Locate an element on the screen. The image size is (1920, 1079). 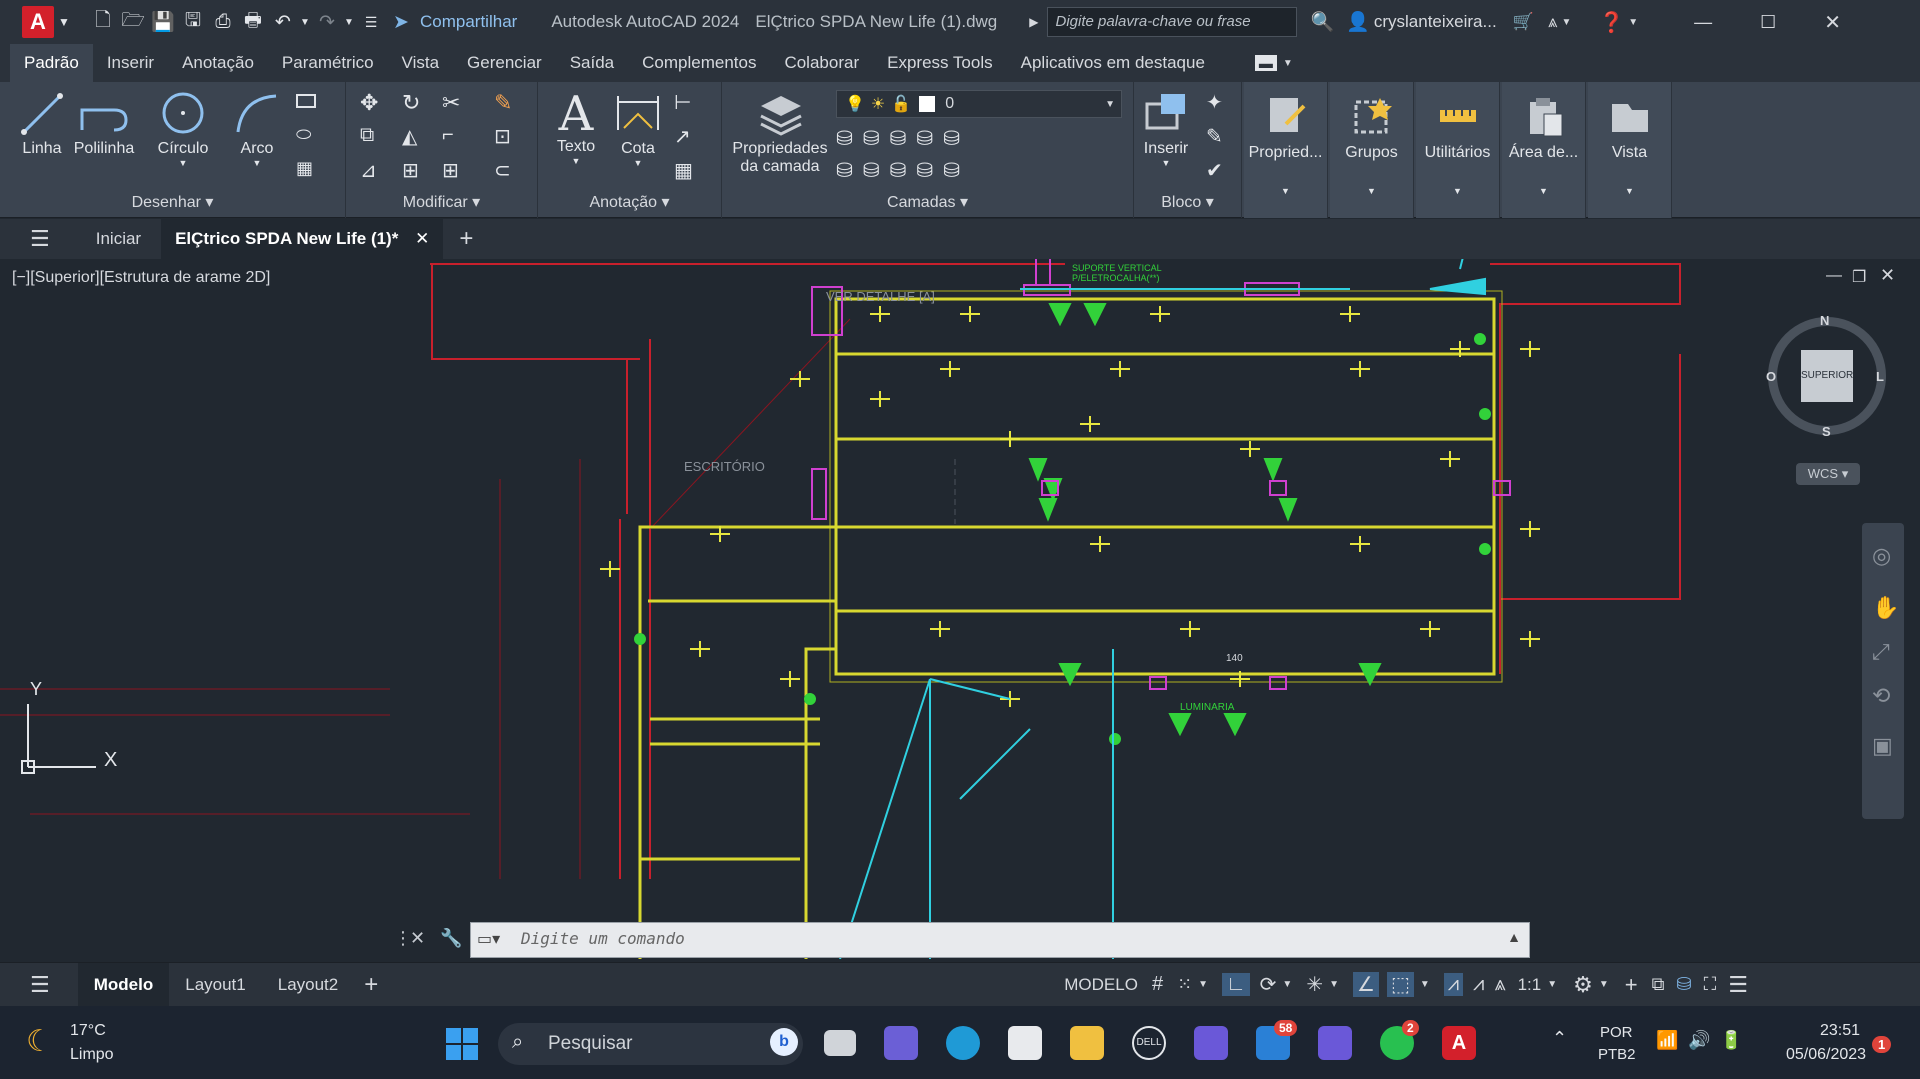
share-icon: ➤ is located at coordinates (401, 22).